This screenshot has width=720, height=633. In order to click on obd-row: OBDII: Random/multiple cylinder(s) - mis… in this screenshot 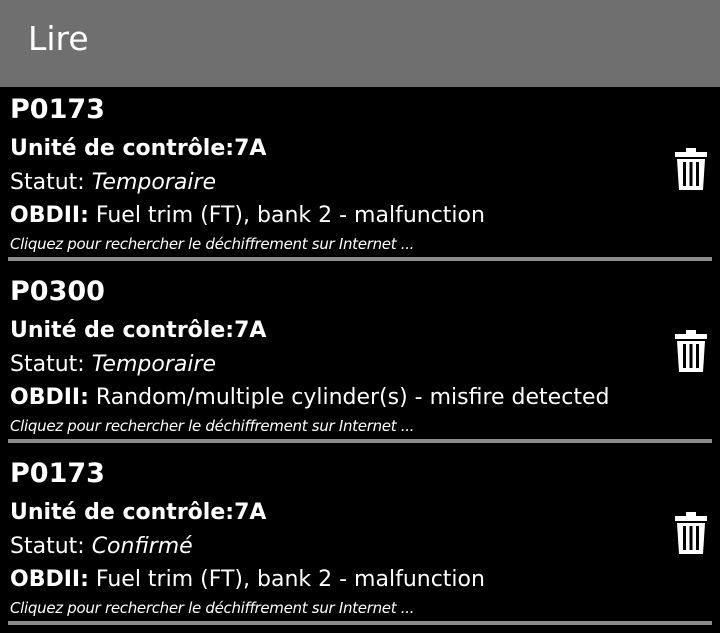, I will do `click(309, 398)`.